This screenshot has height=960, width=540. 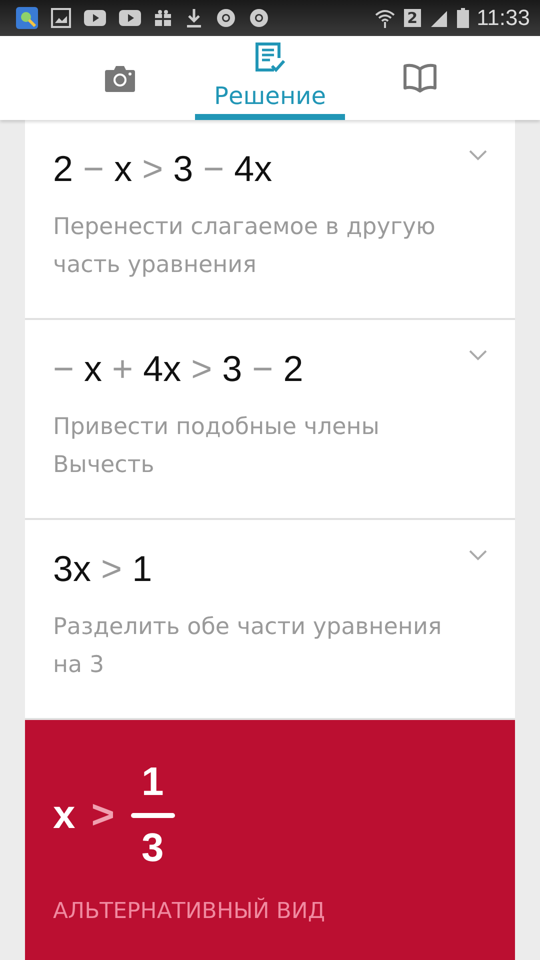 I want to click on wifi-icon, so click(x=385, y=18).